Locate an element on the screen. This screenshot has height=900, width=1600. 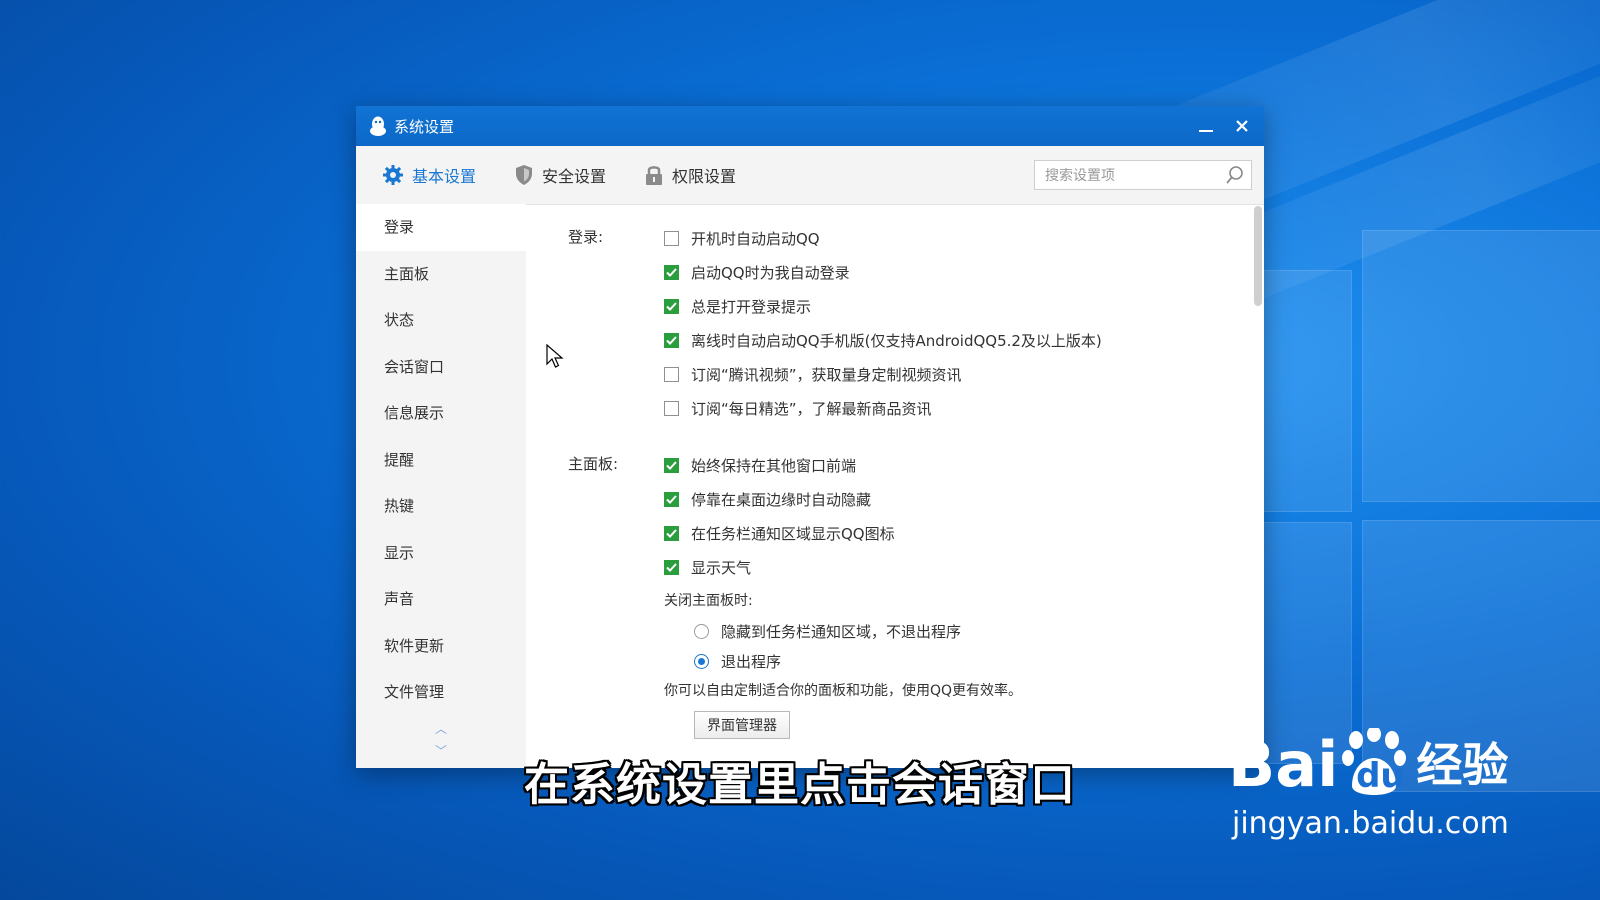
tab-basic-settings: 基本设置 is located at coordinates (429, 175).